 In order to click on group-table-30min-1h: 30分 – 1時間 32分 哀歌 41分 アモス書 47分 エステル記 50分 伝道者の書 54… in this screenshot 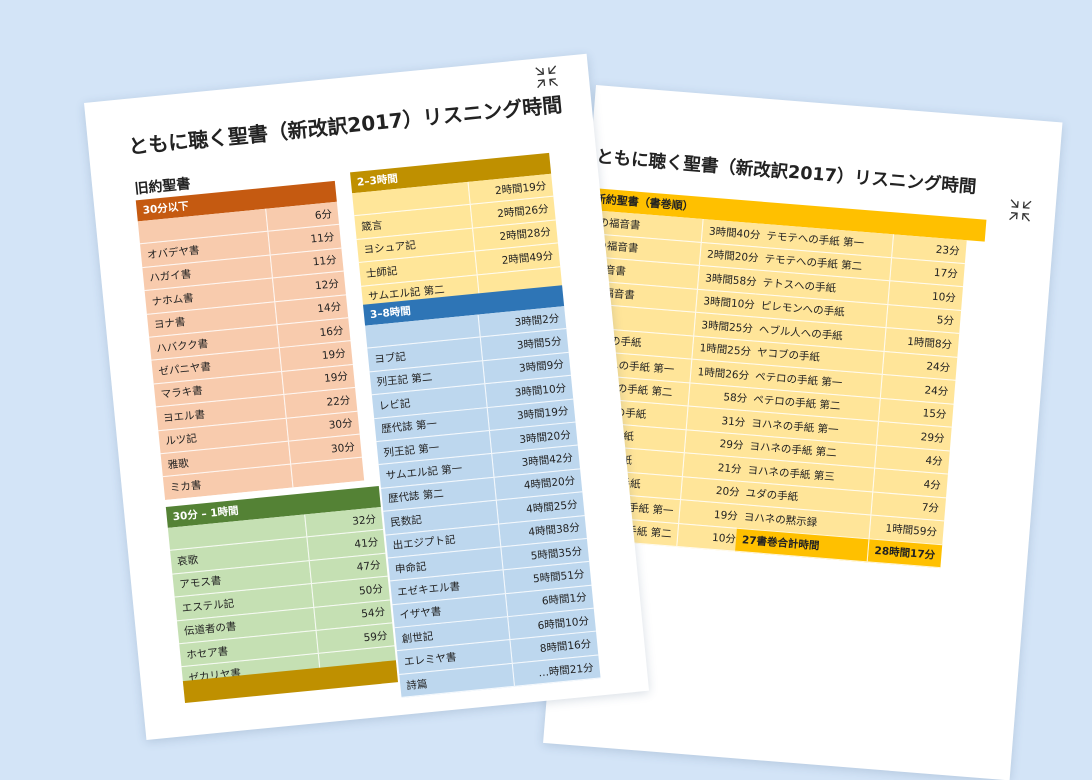, I will do `click(281, 588)`.